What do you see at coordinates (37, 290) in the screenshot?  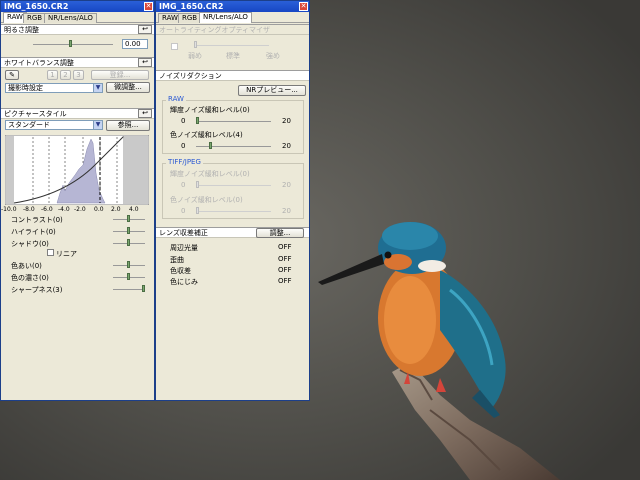 I see `sharpness-label: シャープネス(3)` at bounding box center [37, 290].